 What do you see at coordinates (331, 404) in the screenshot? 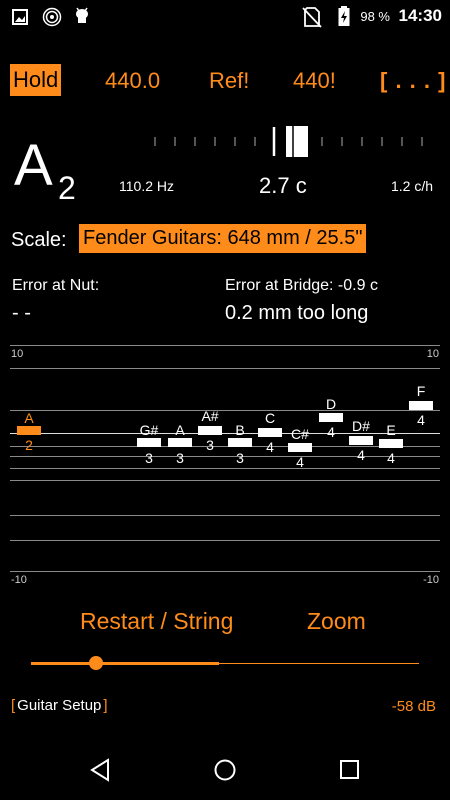
I see `note-label: D` at bounding box center [331, 404].